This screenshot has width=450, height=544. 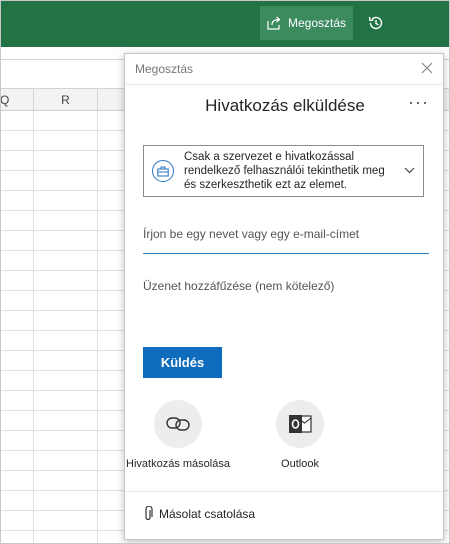 I want to click on copy-link-button, so click(x=178, y=424).